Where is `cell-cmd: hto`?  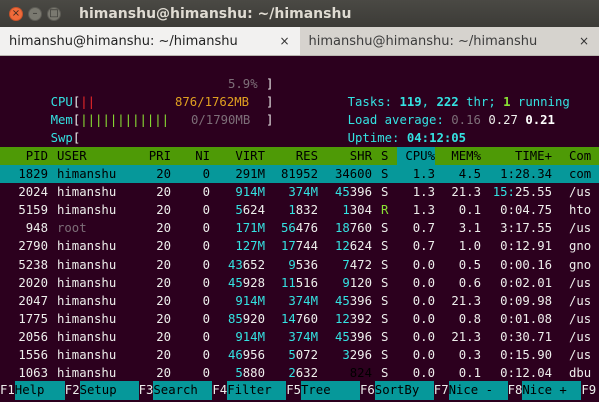
cell-cmd: hto is located at coordinates (580, 210).